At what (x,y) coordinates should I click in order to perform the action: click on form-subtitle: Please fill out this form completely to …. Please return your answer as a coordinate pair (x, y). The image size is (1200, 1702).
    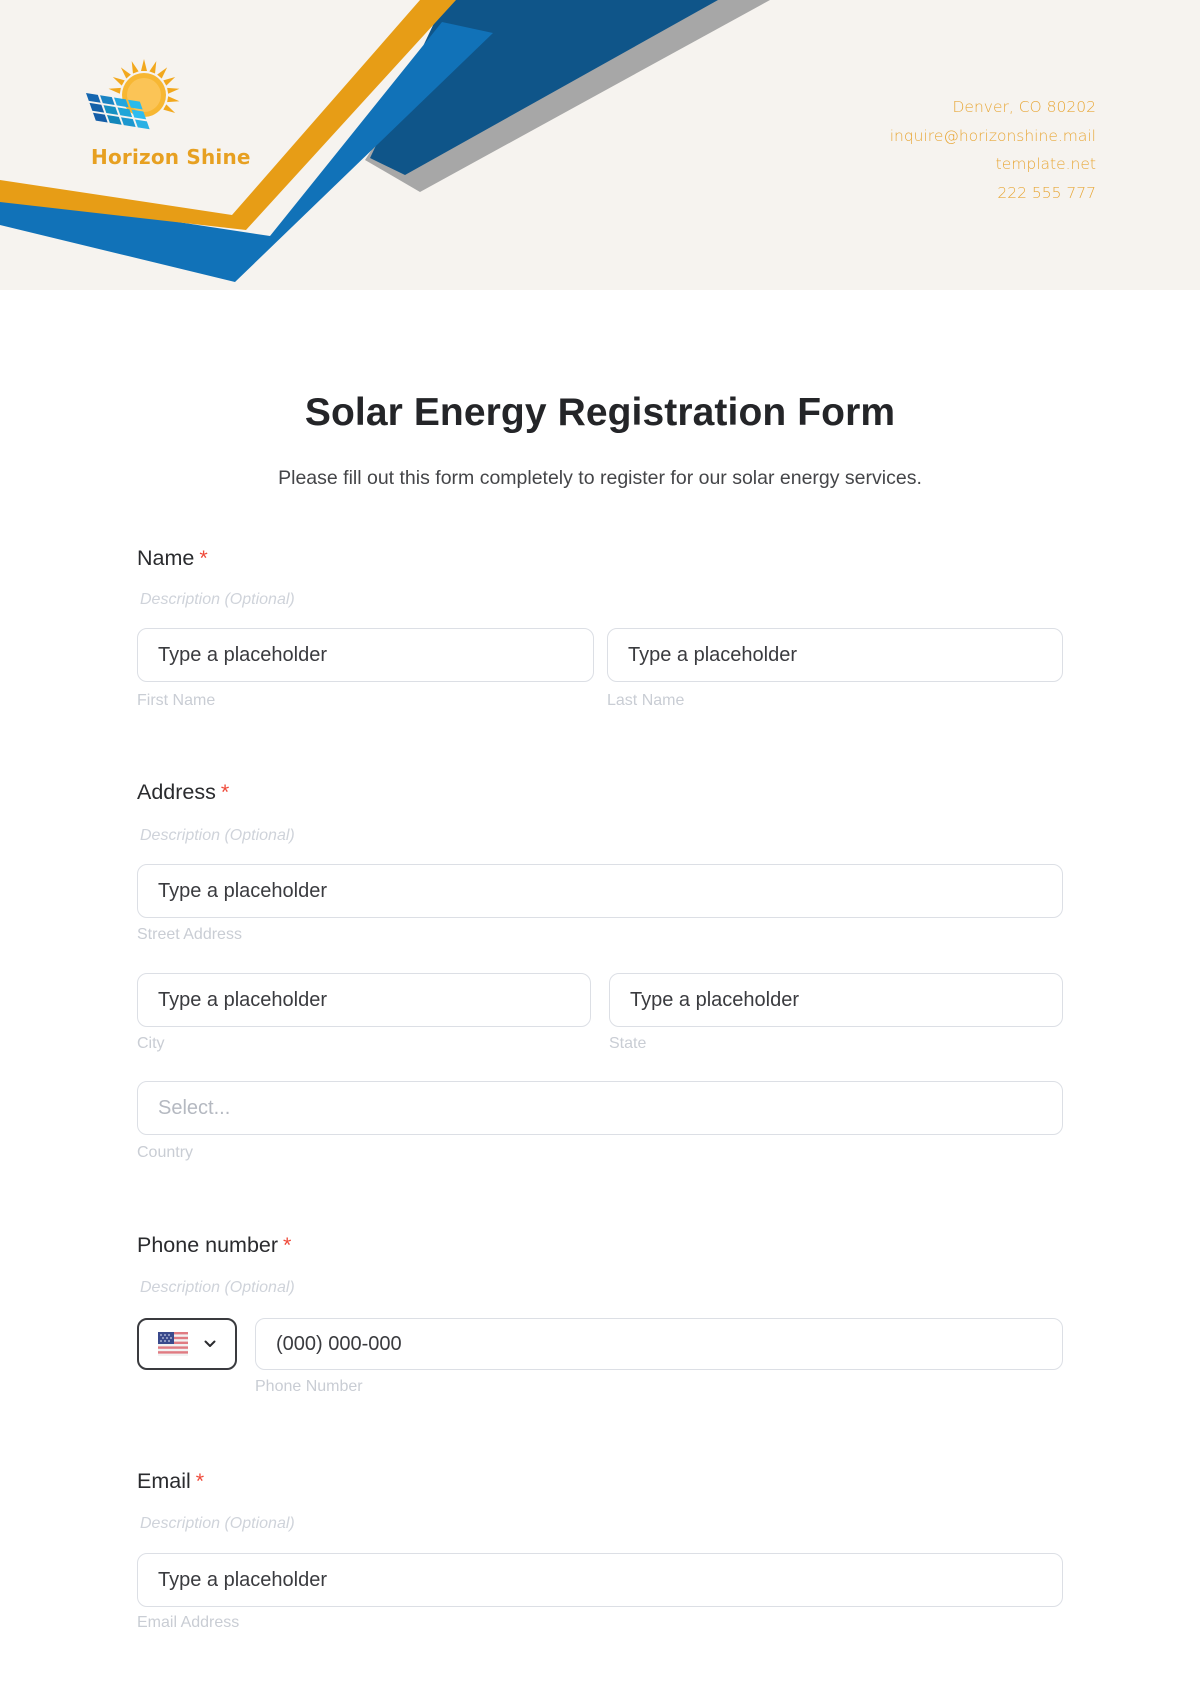
    Looking at the image, I should click on (600, 478).